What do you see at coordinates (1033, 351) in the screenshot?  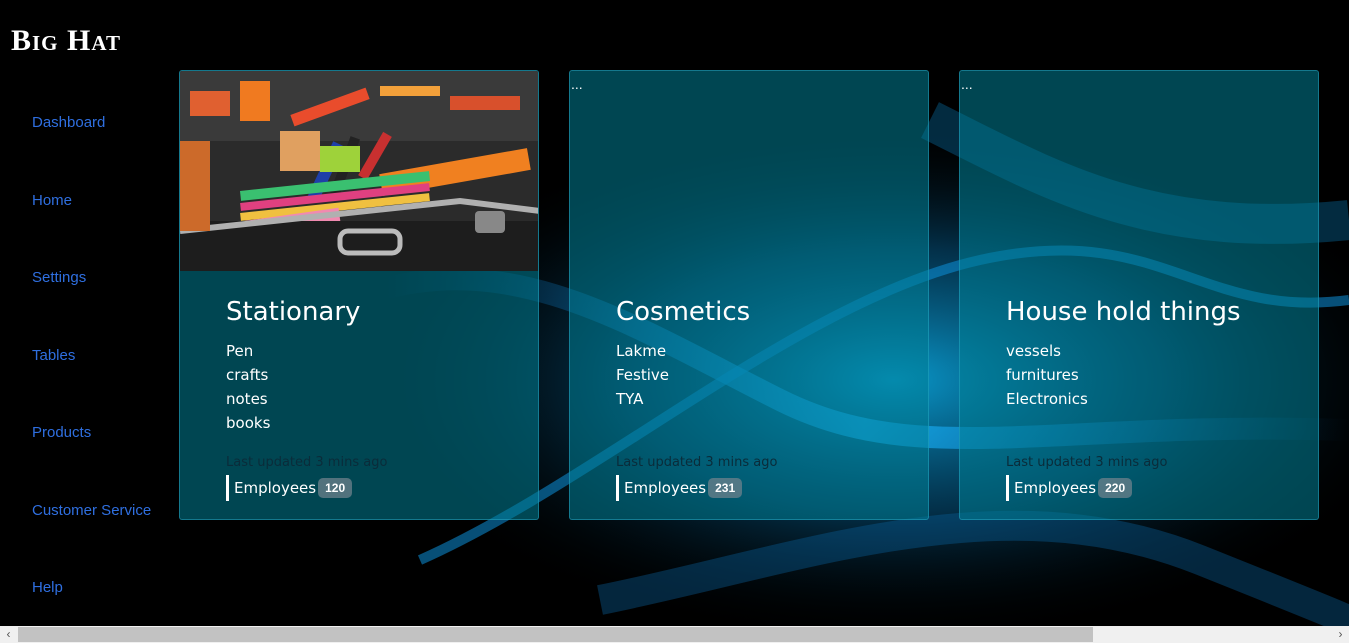 I see `card-item: vessels` at bounding box center [1033, 351].